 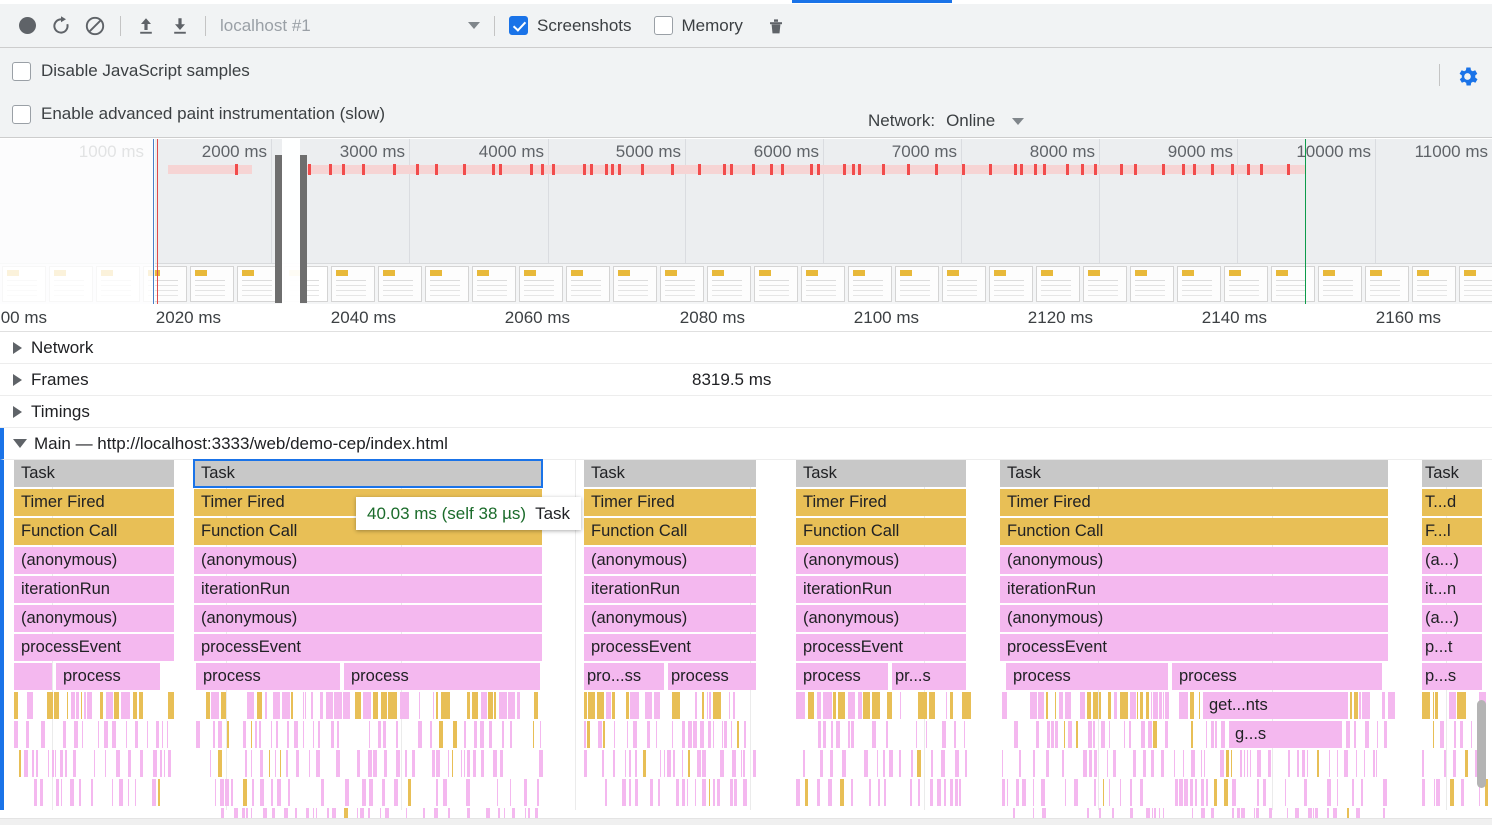 I want to click on record-button, so click(x=27, y=26).